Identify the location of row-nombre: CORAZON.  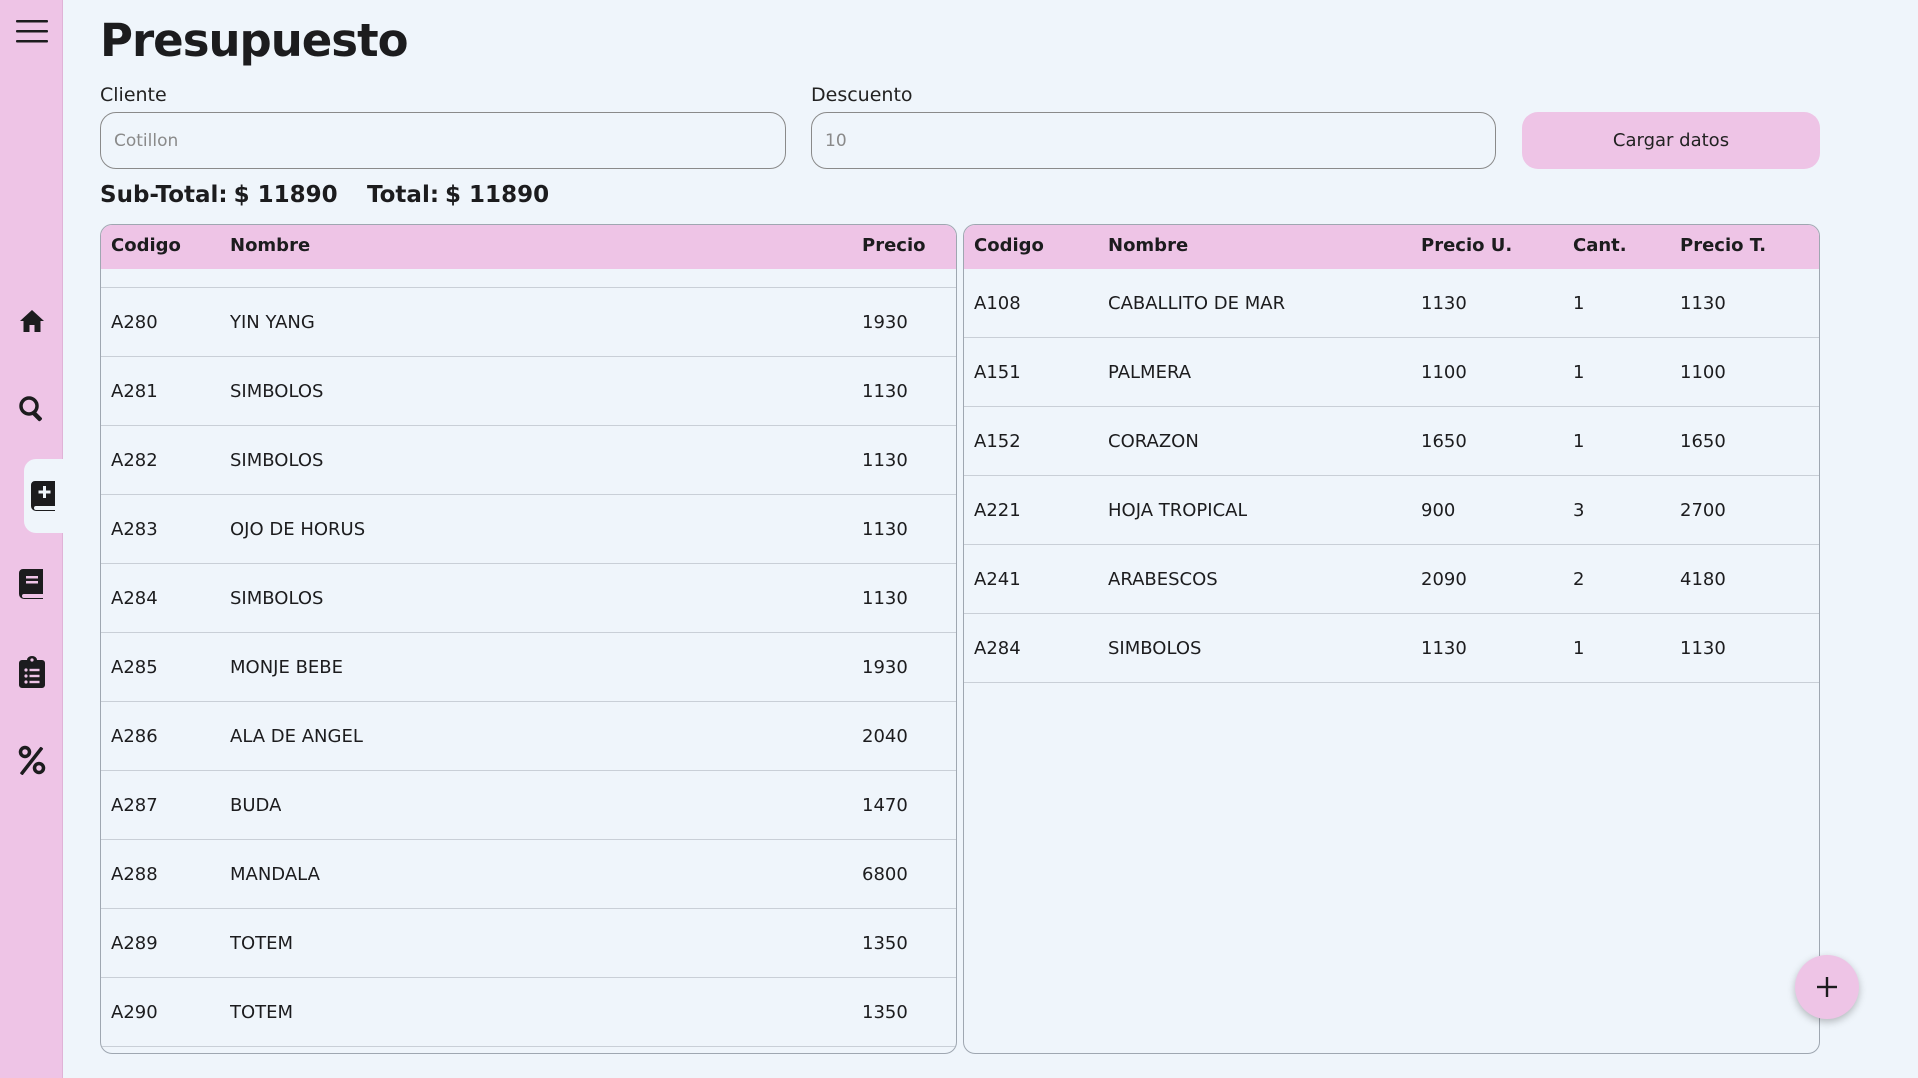
(1153, 441).